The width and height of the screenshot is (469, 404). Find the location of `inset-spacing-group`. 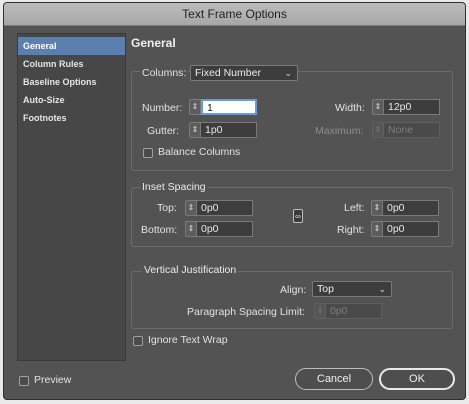

inset-spacing-group is located at coordinates (292, 217).